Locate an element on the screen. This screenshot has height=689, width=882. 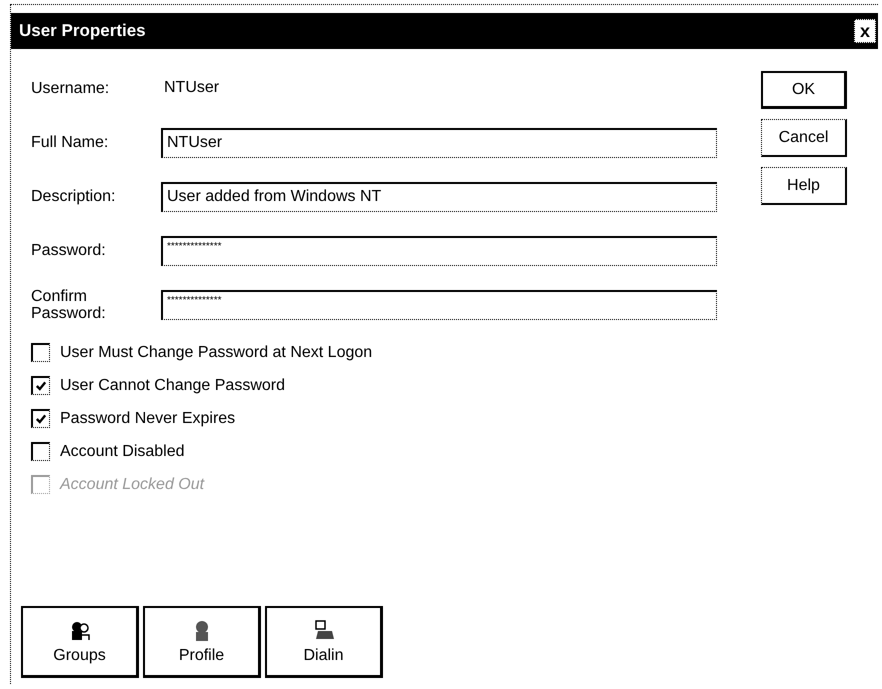
window-title: User Properties is located at coordinates (82, 31).